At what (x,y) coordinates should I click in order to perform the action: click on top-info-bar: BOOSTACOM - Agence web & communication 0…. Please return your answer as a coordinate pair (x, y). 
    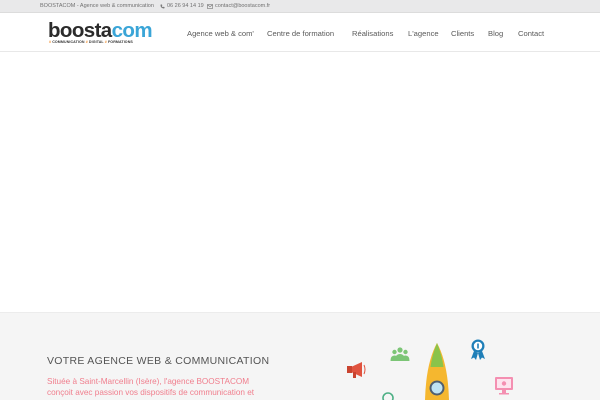
    Looking at the image, I should click on (300, 6).